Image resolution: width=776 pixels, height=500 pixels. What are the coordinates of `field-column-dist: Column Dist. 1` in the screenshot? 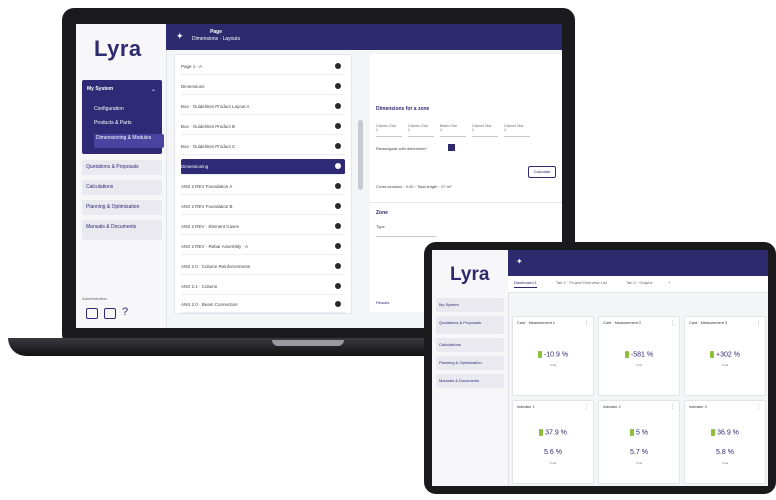 It's located at (485, 130).